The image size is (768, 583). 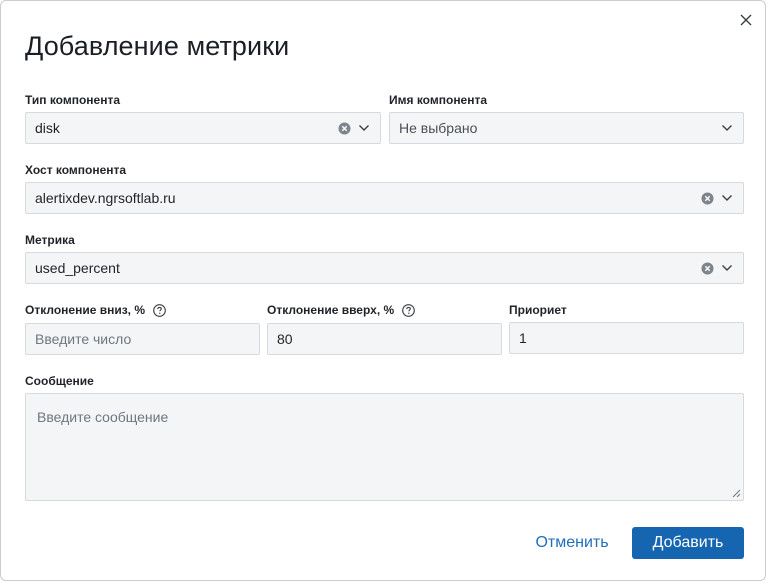 What do you see at coordinates (438, 100) in the screenshot?
I see `component-name-label: Имя компонента` at bounding box center [438, 100].